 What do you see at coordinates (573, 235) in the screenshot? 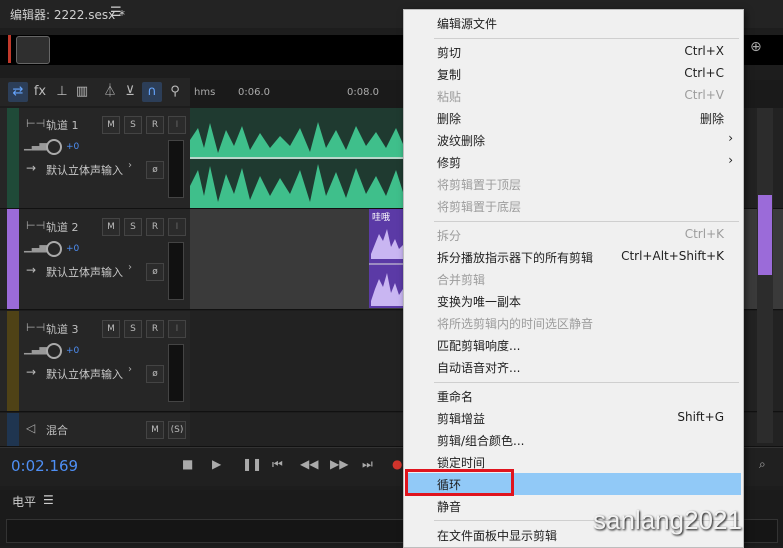
I see `menu-item-split: 拆分 Ctrl+K` at bounding box center [573, 235].